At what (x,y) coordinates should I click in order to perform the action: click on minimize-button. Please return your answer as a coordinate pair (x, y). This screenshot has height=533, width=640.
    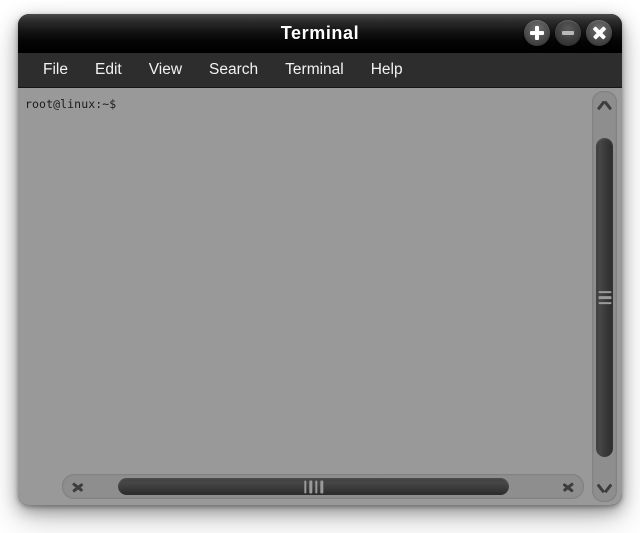
    Looking at the image, I should click on (568, 33).